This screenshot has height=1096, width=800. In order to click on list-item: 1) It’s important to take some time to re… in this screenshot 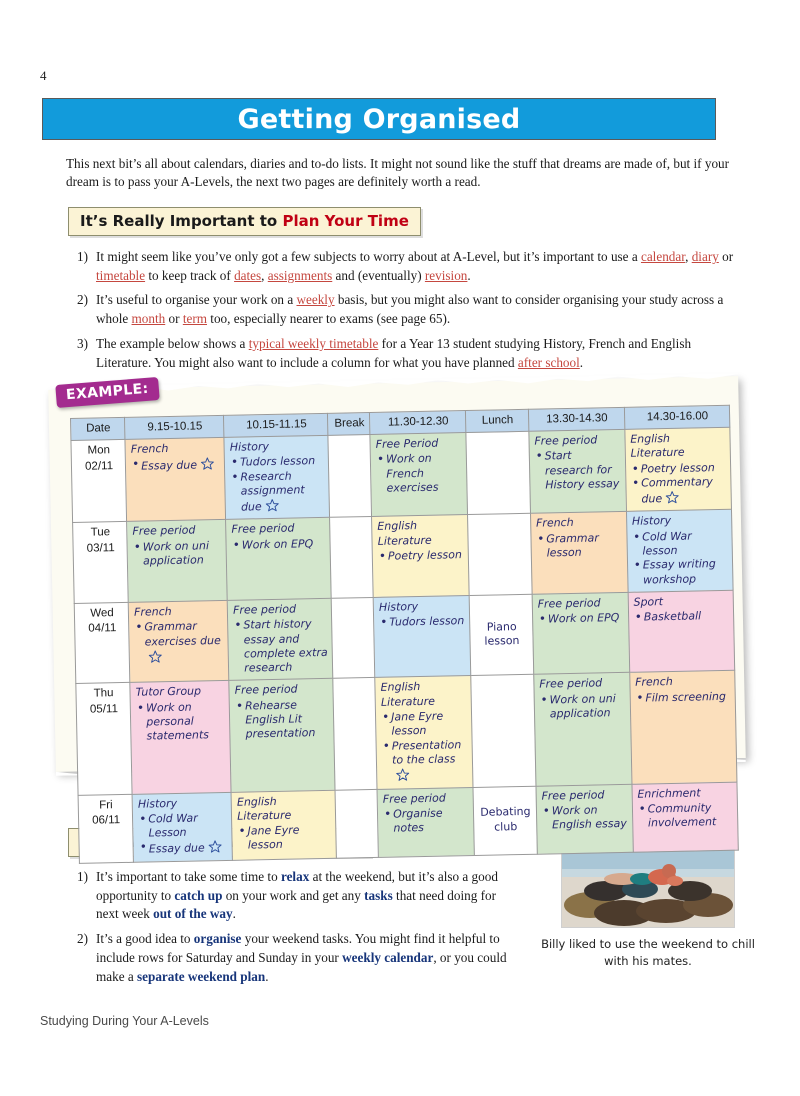, I will do `click(295, 896)`.